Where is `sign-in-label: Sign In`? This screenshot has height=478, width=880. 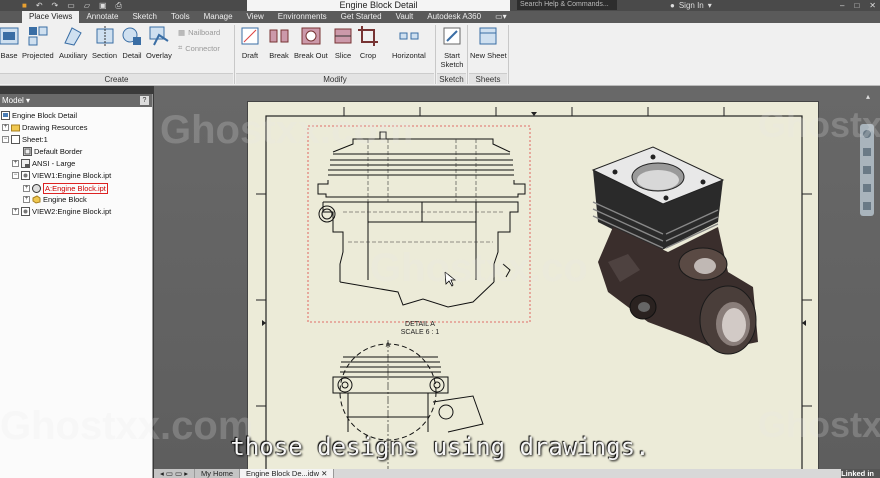 sign-in-label: Sign In is located at coordinates (691, 5).